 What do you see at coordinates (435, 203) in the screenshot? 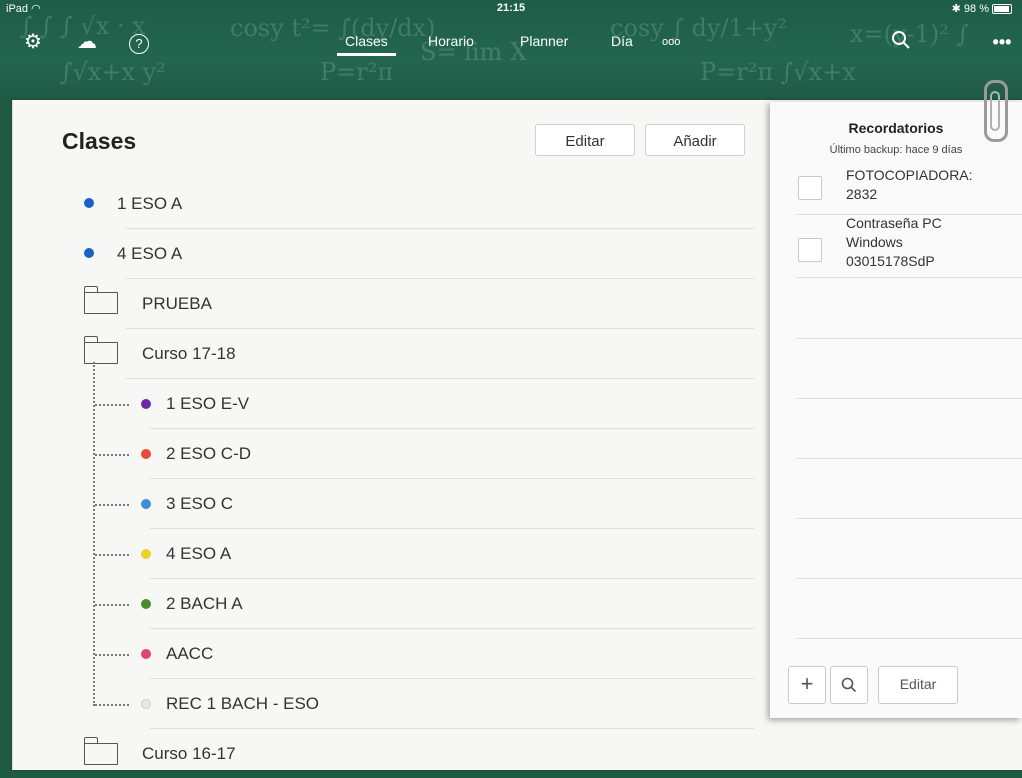
I see `list-item: 1 ESO A` at bounding box center [435, 203].